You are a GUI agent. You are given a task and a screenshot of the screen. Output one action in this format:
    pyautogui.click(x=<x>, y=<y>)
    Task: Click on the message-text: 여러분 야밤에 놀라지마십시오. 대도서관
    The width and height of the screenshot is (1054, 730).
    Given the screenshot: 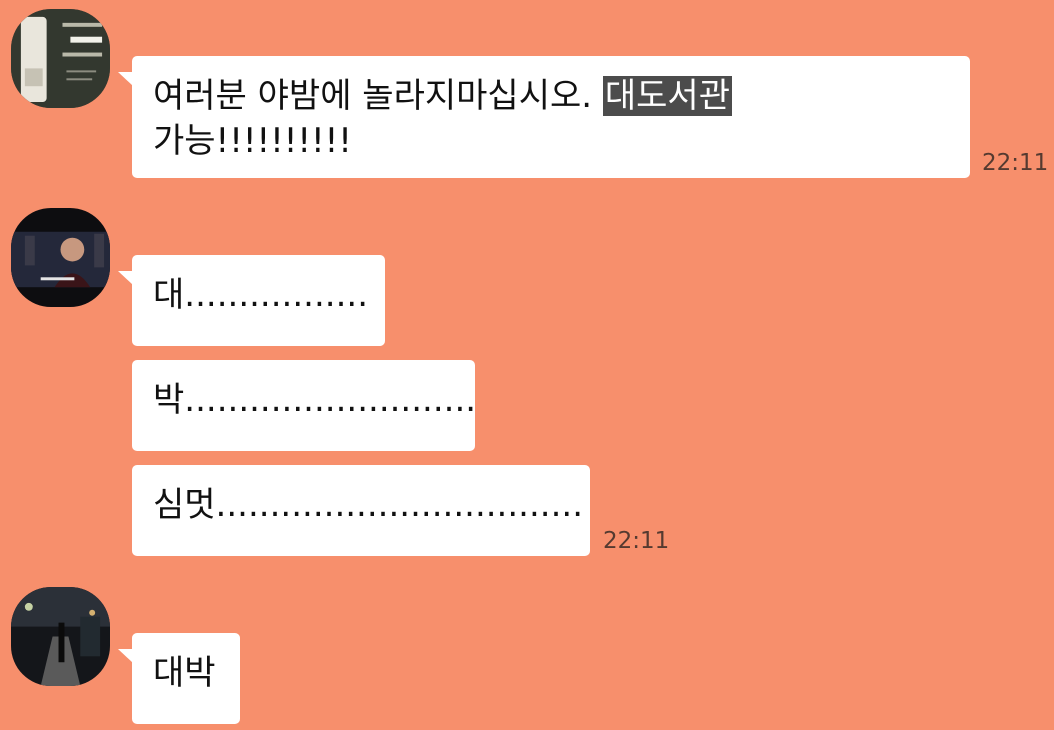 What is the action you would take?
    pyautogui.click(x=550, y=96)
    